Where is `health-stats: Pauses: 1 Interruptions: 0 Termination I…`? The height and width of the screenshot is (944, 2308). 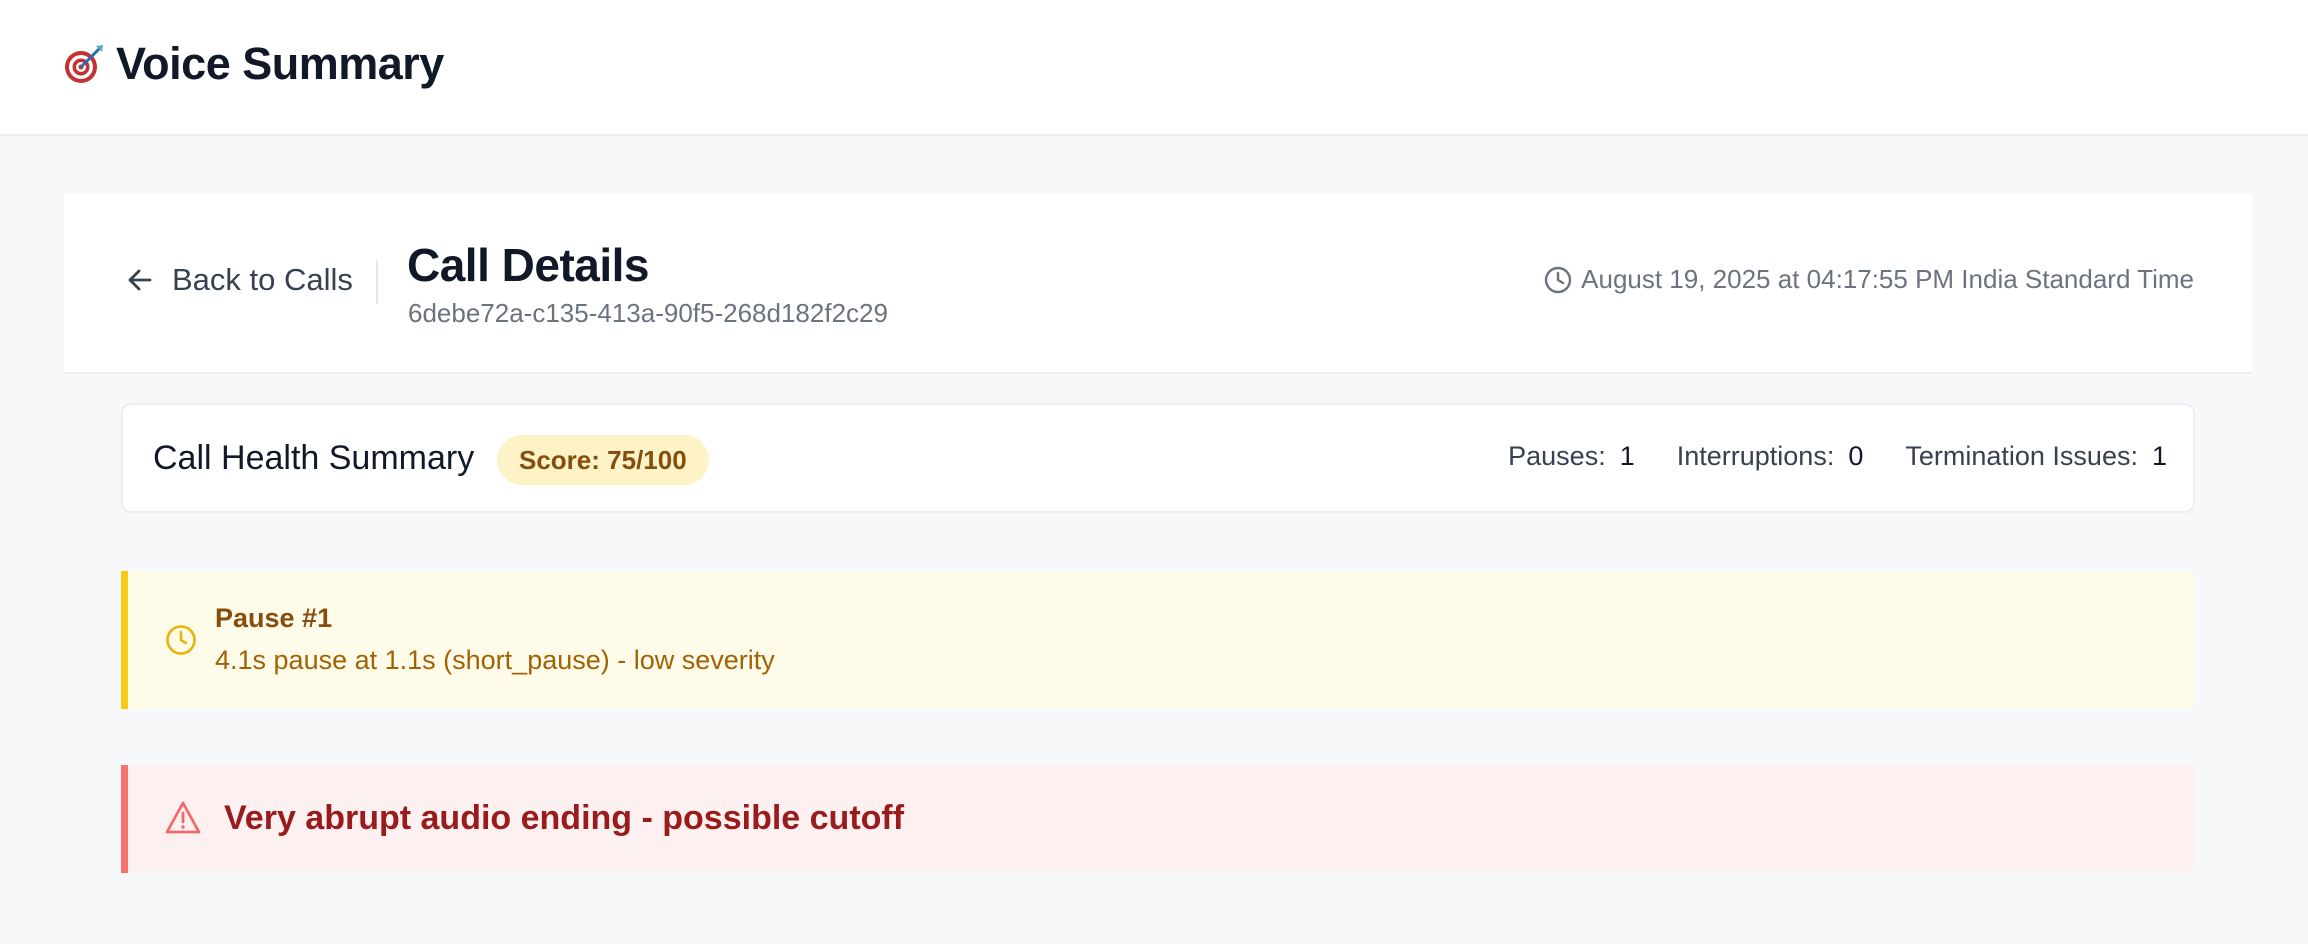
health-stats: Pauses: 1 Interruptions: 0 Termination I… is located at coordinates (1816, 456).